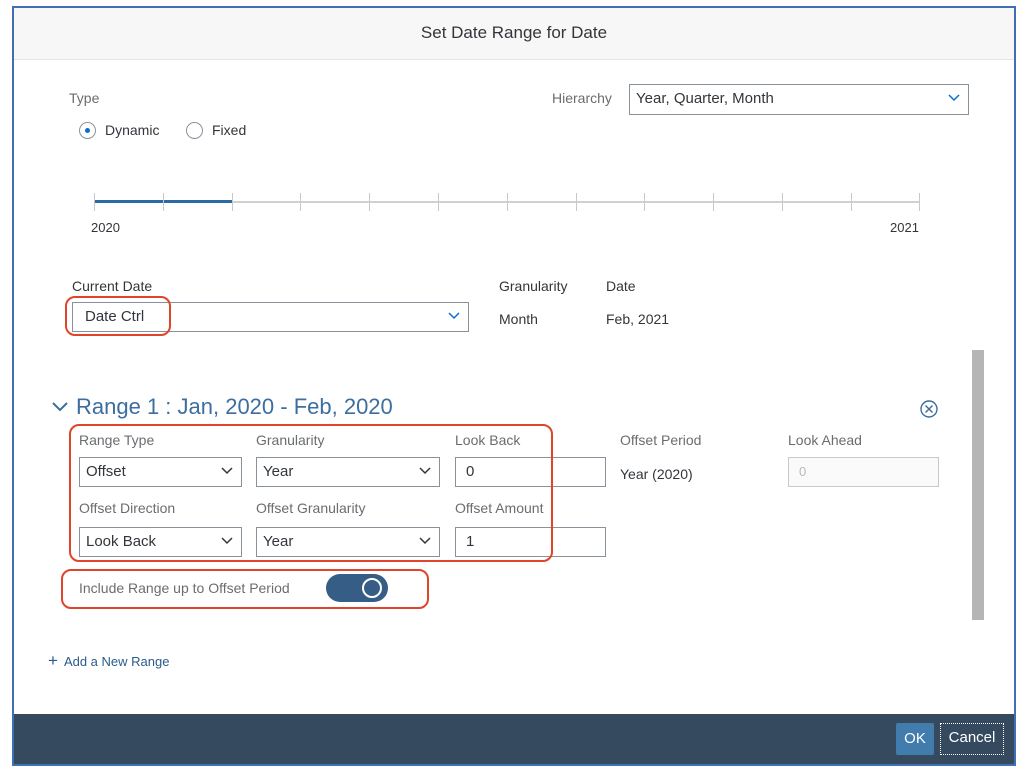 The image size is (1024, 778). What do you see at coordinates (518, 319) in the screenshot?
I see `granularity-info-value: Month` at bounding box center [518, 319].